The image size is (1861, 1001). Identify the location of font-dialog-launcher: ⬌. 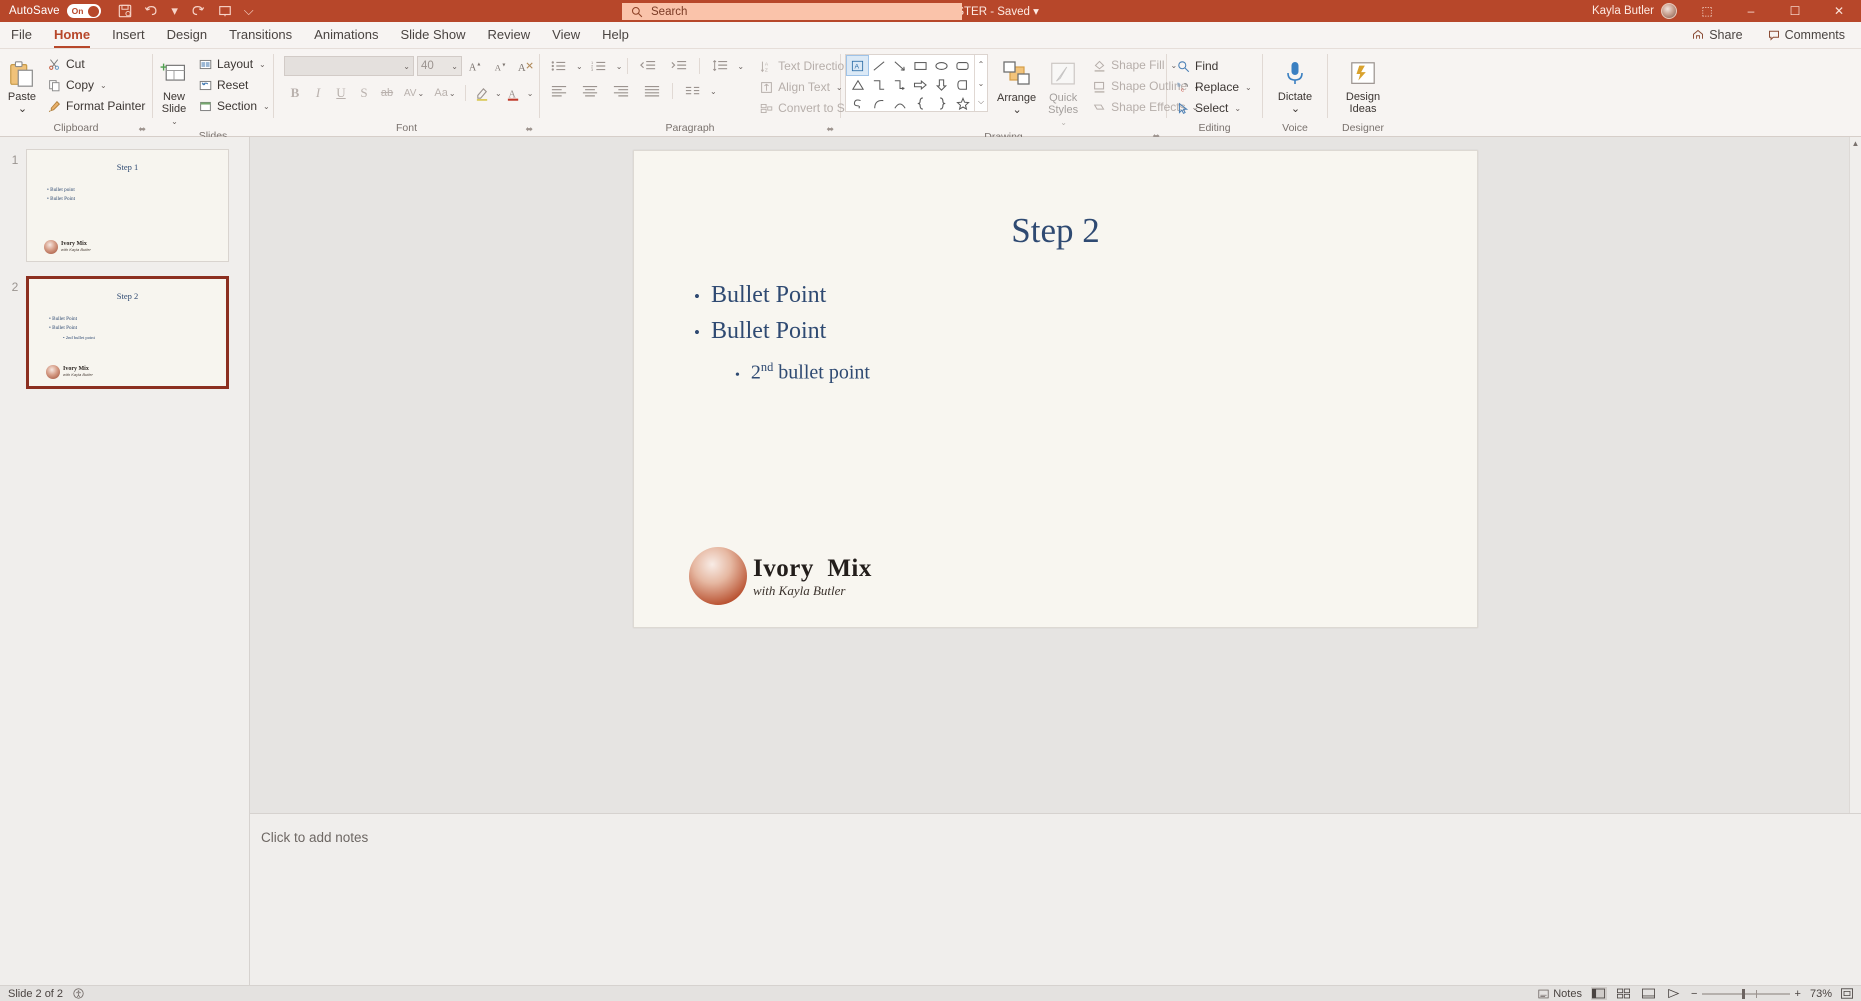
(529, 129).